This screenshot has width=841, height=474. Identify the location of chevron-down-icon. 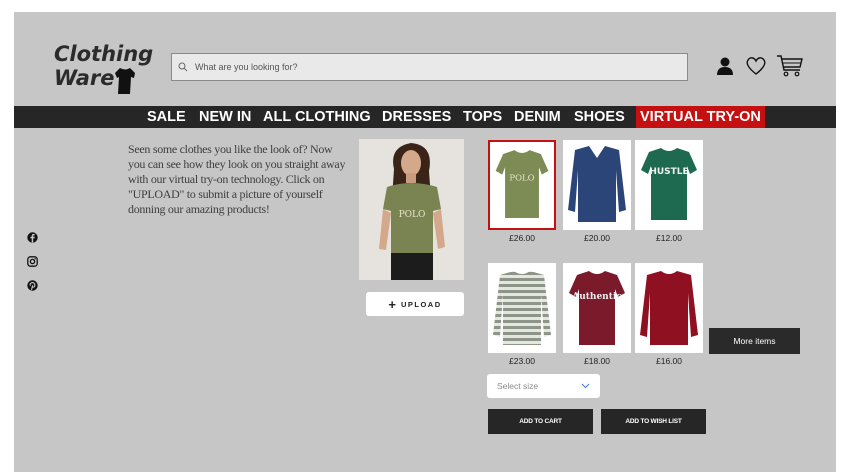
(585, 386).